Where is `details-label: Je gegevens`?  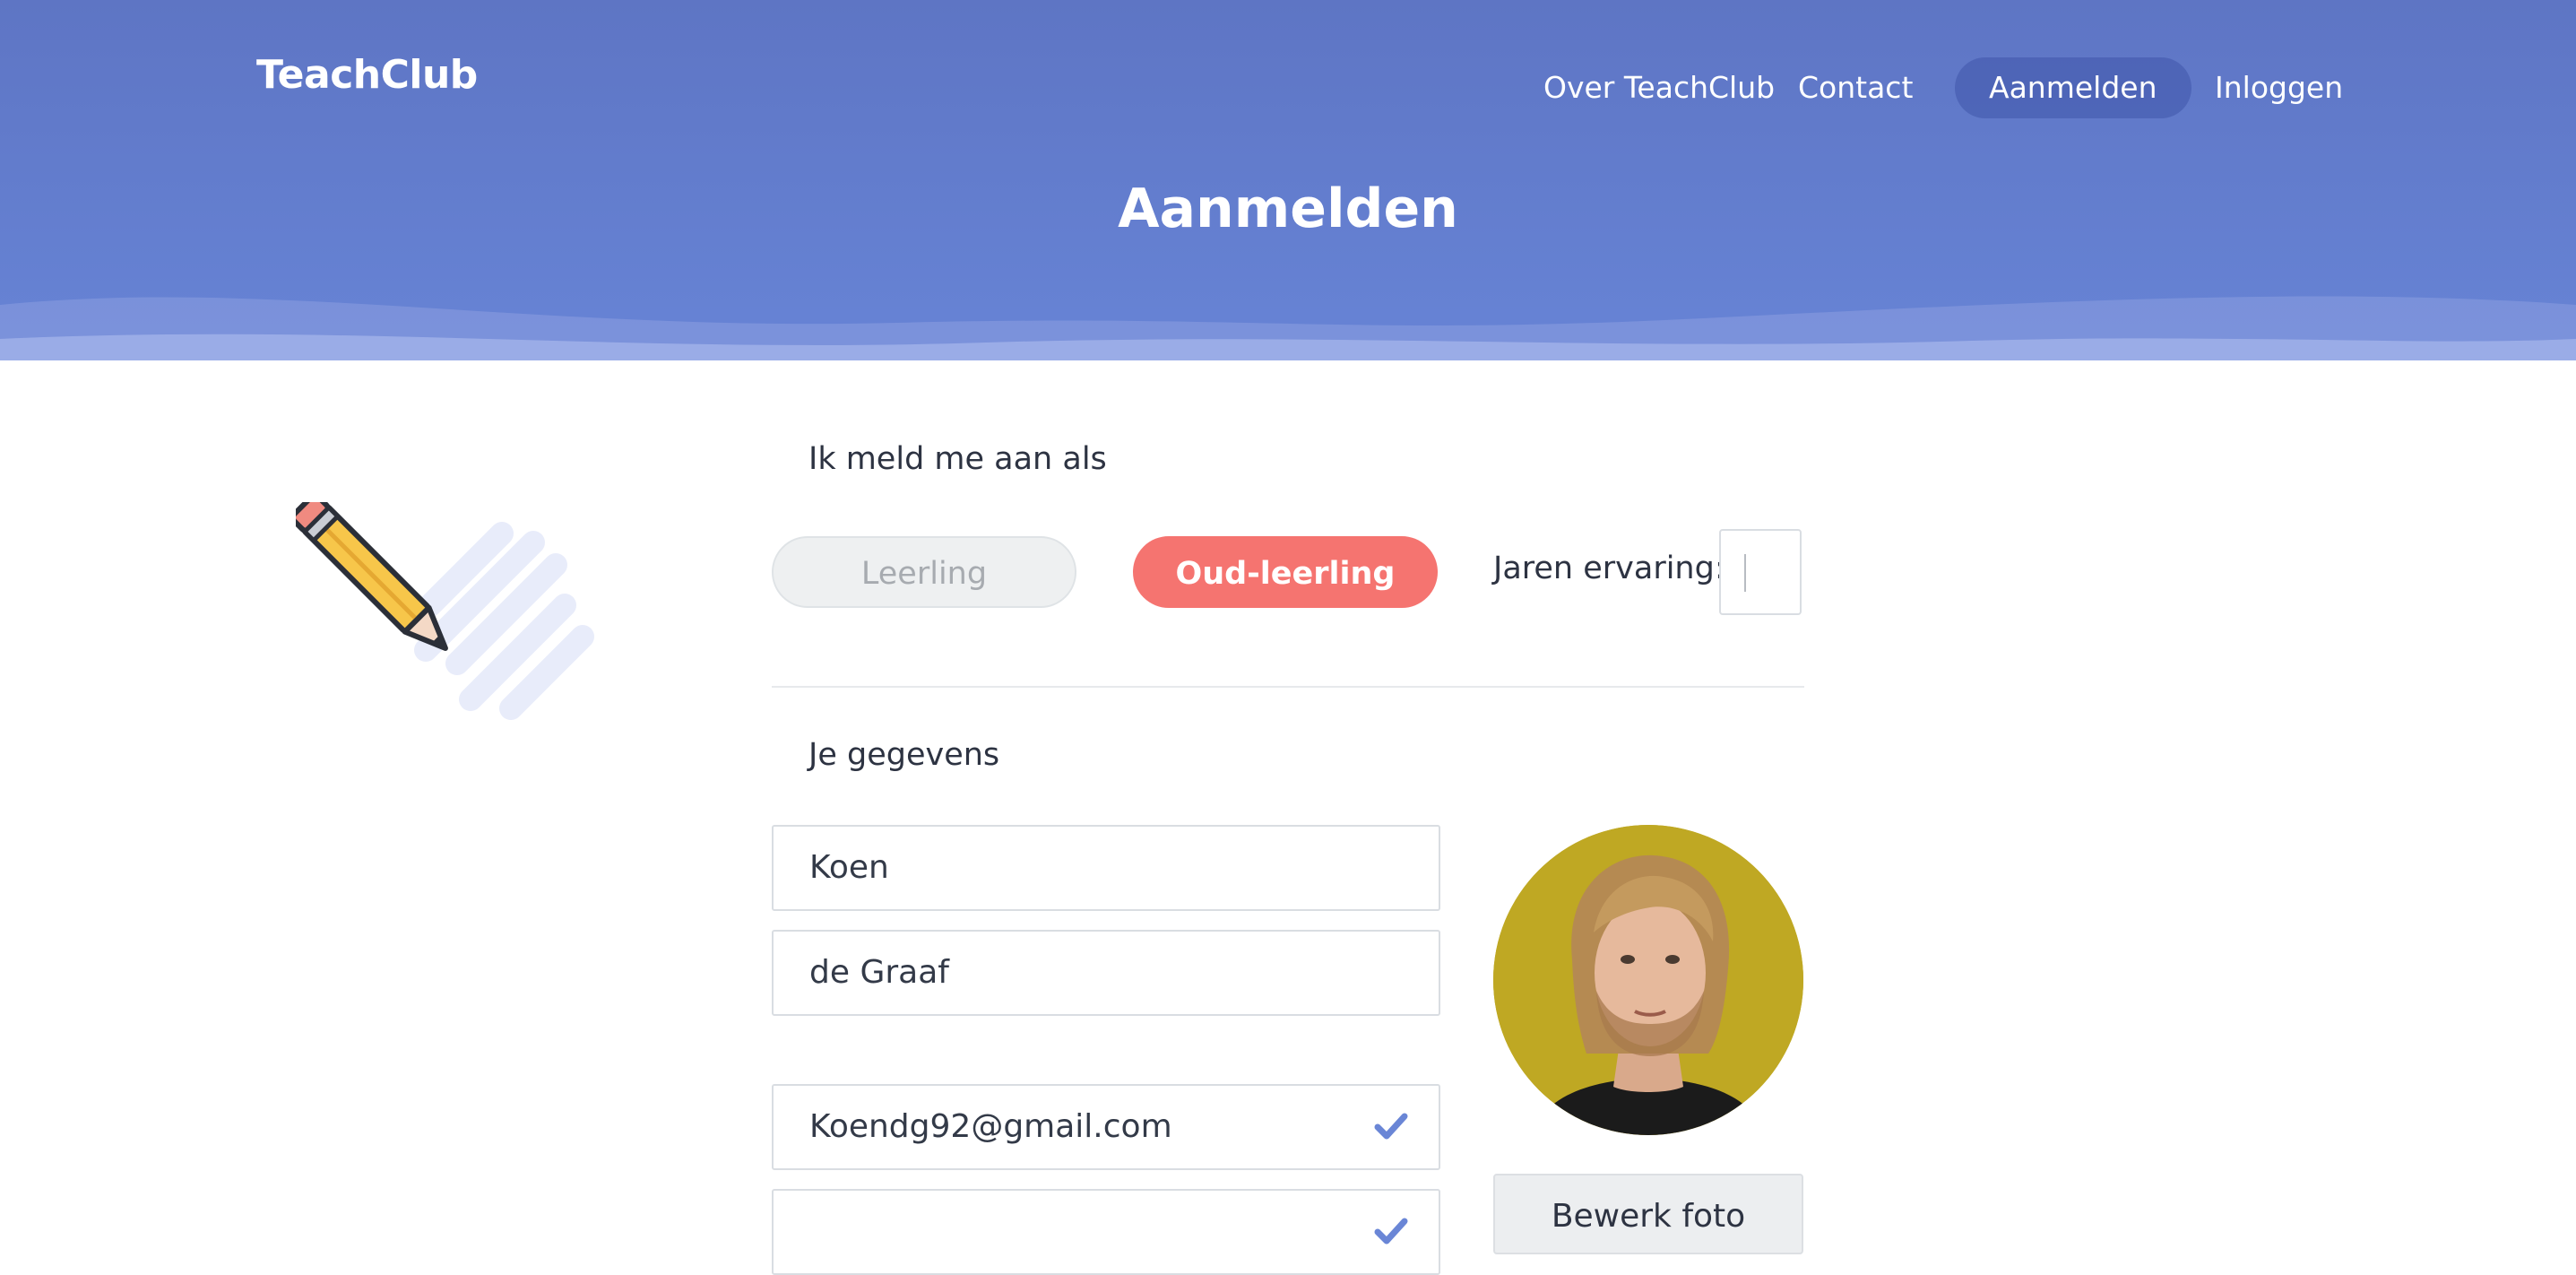
details-label: Je gegevens is located at coordinates (904, 755).